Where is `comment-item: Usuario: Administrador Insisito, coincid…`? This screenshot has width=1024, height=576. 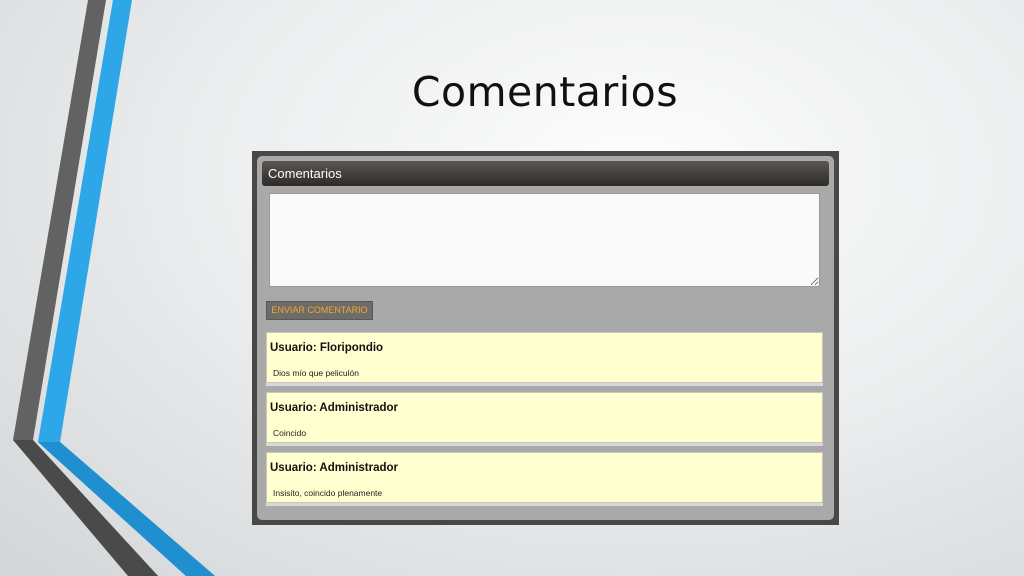
comment-item: Usuario: Administrador Insisito, coincid… is located at coordinates (544, 477).